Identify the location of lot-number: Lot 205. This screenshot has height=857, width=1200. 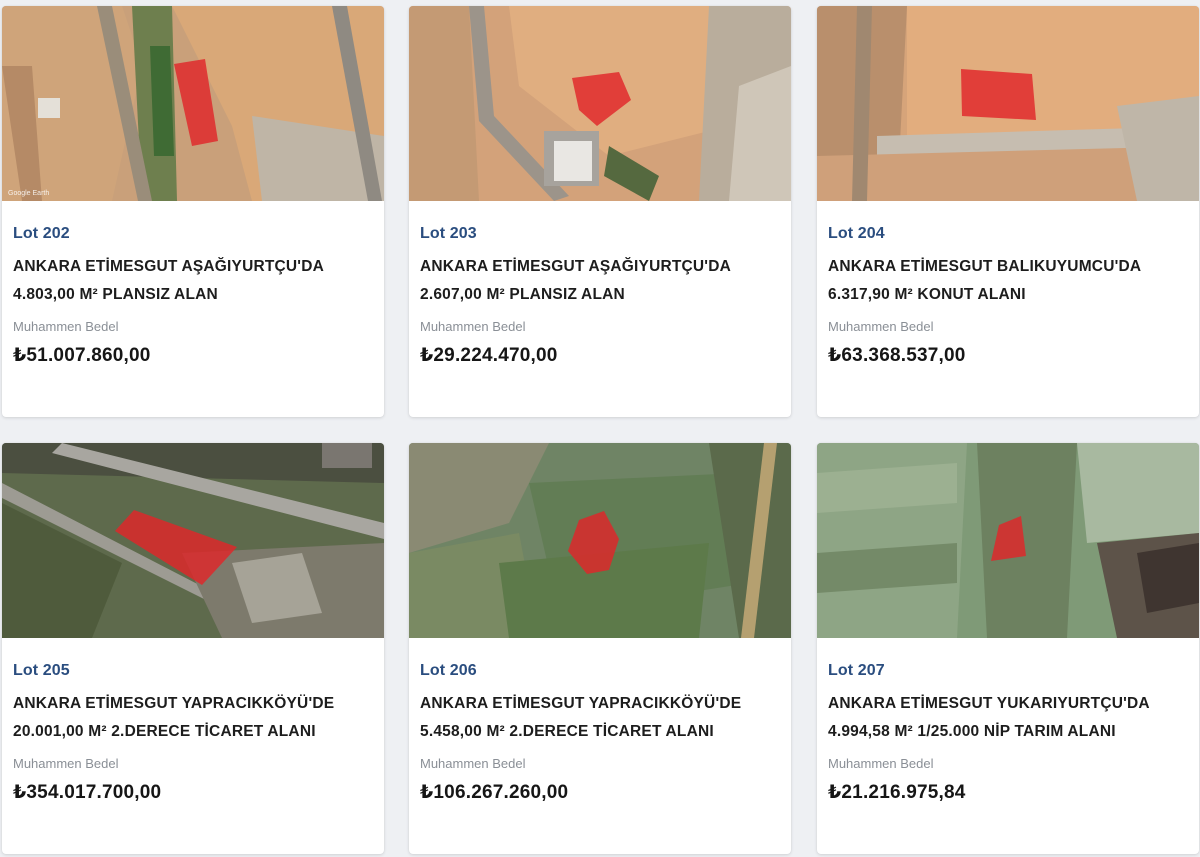
(41, 670).